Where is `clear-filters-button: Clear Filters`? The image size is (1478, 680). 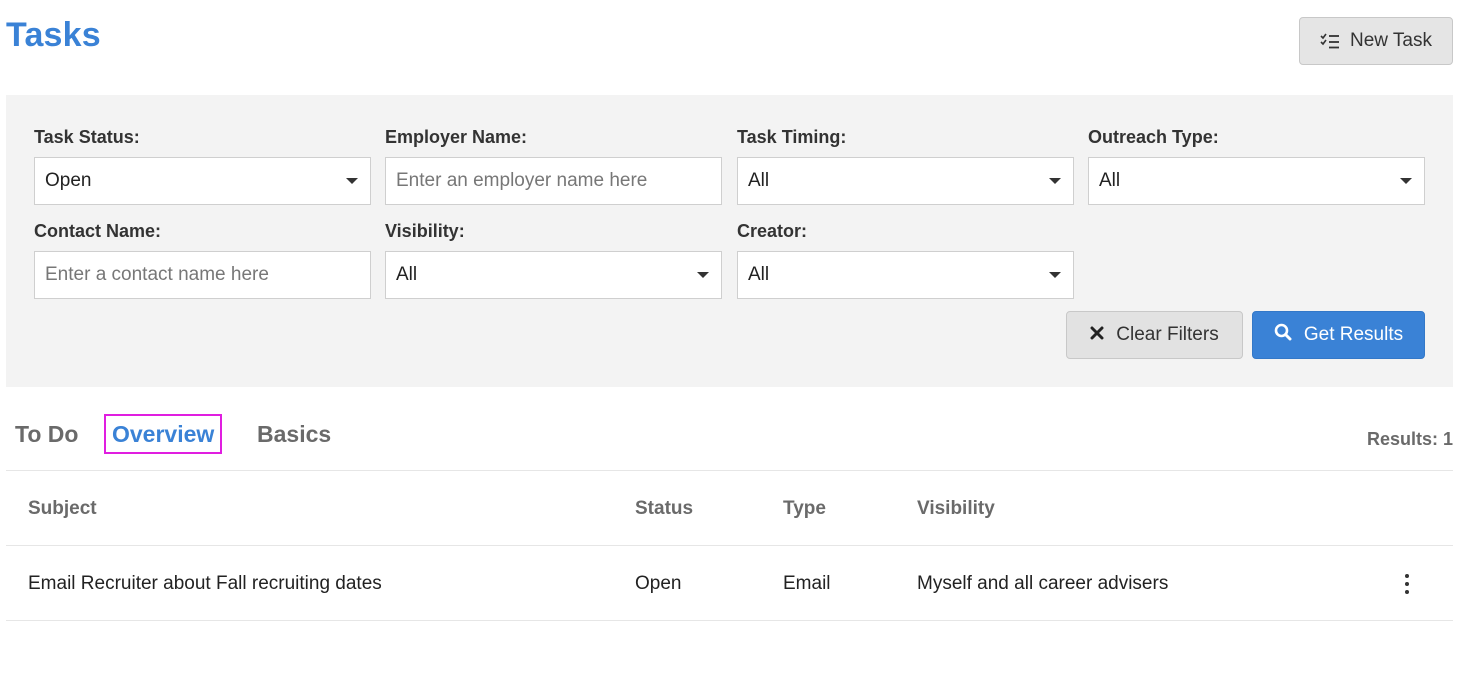 clear-filters-button: Clear Filters is located at coordinates (1154, 335).